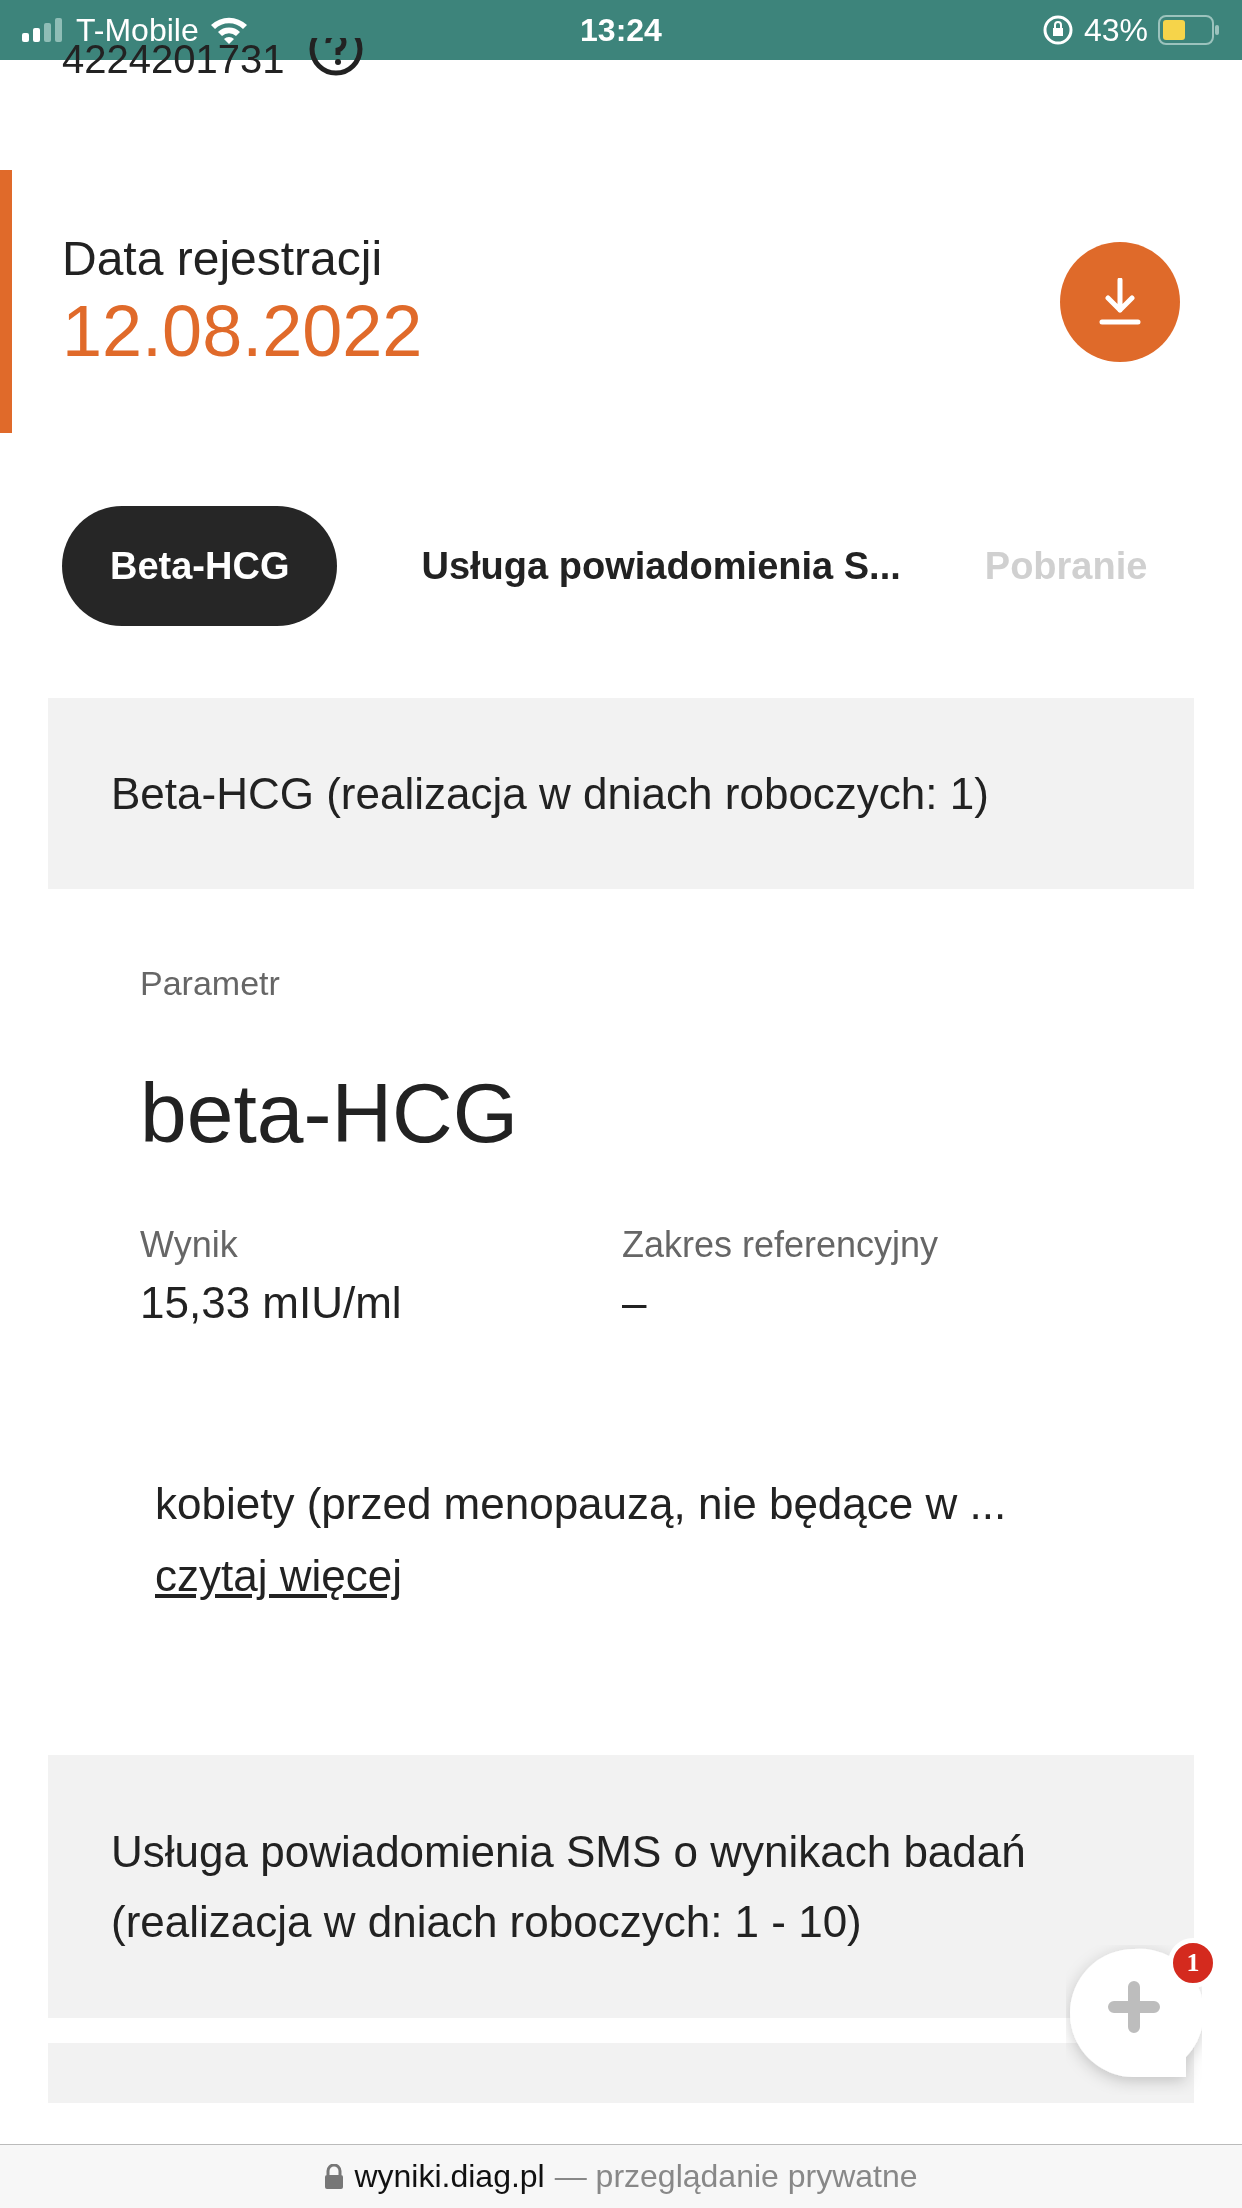  What do you see at coordinates (223, 258) in the screenshot?
I see `registration-label: Data rejestracji` at bounding box center [223, 258].